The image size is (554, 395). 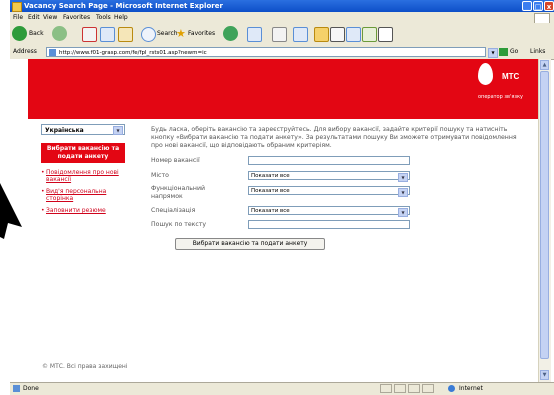 I want to click on language-select-value: Українська, so click(x=64, y=130).